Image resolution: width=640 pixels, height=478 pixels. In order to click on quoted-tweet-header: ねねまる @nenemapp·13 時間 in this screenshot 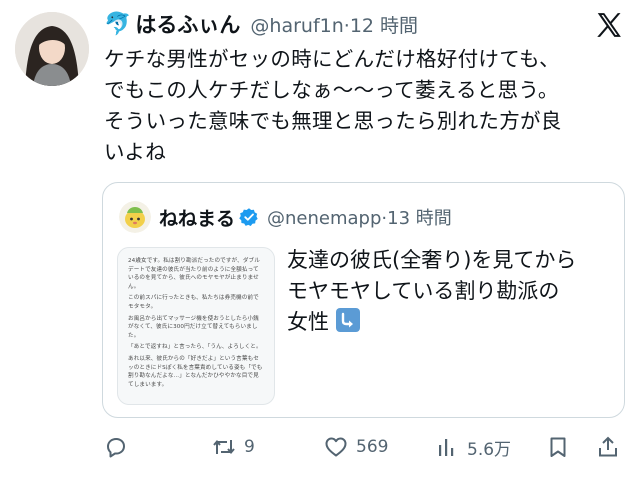, I will do `click(285, 217)`.